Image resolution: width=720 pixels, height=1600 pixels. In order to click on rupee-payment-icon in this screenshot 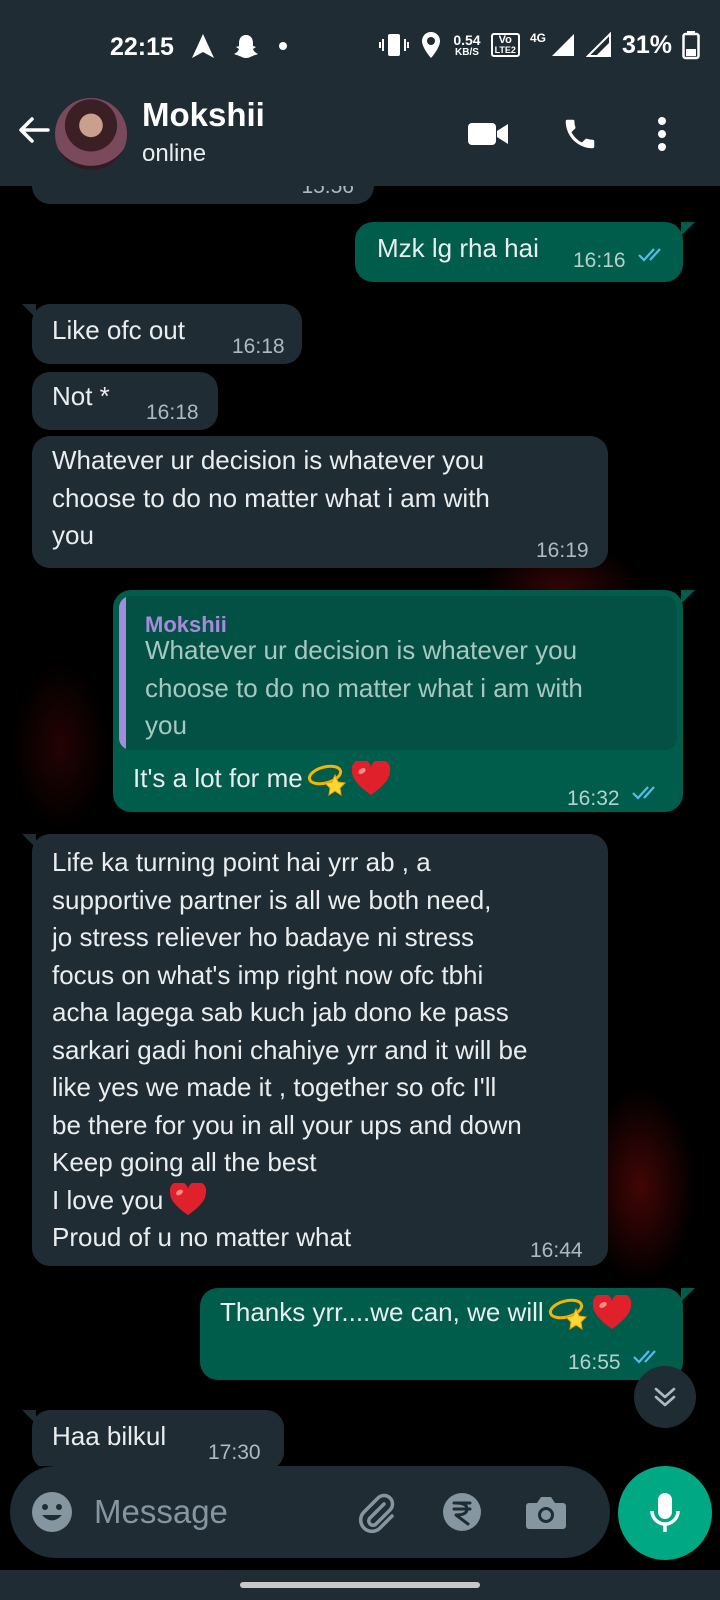, I will do `click(462, 1512)`.